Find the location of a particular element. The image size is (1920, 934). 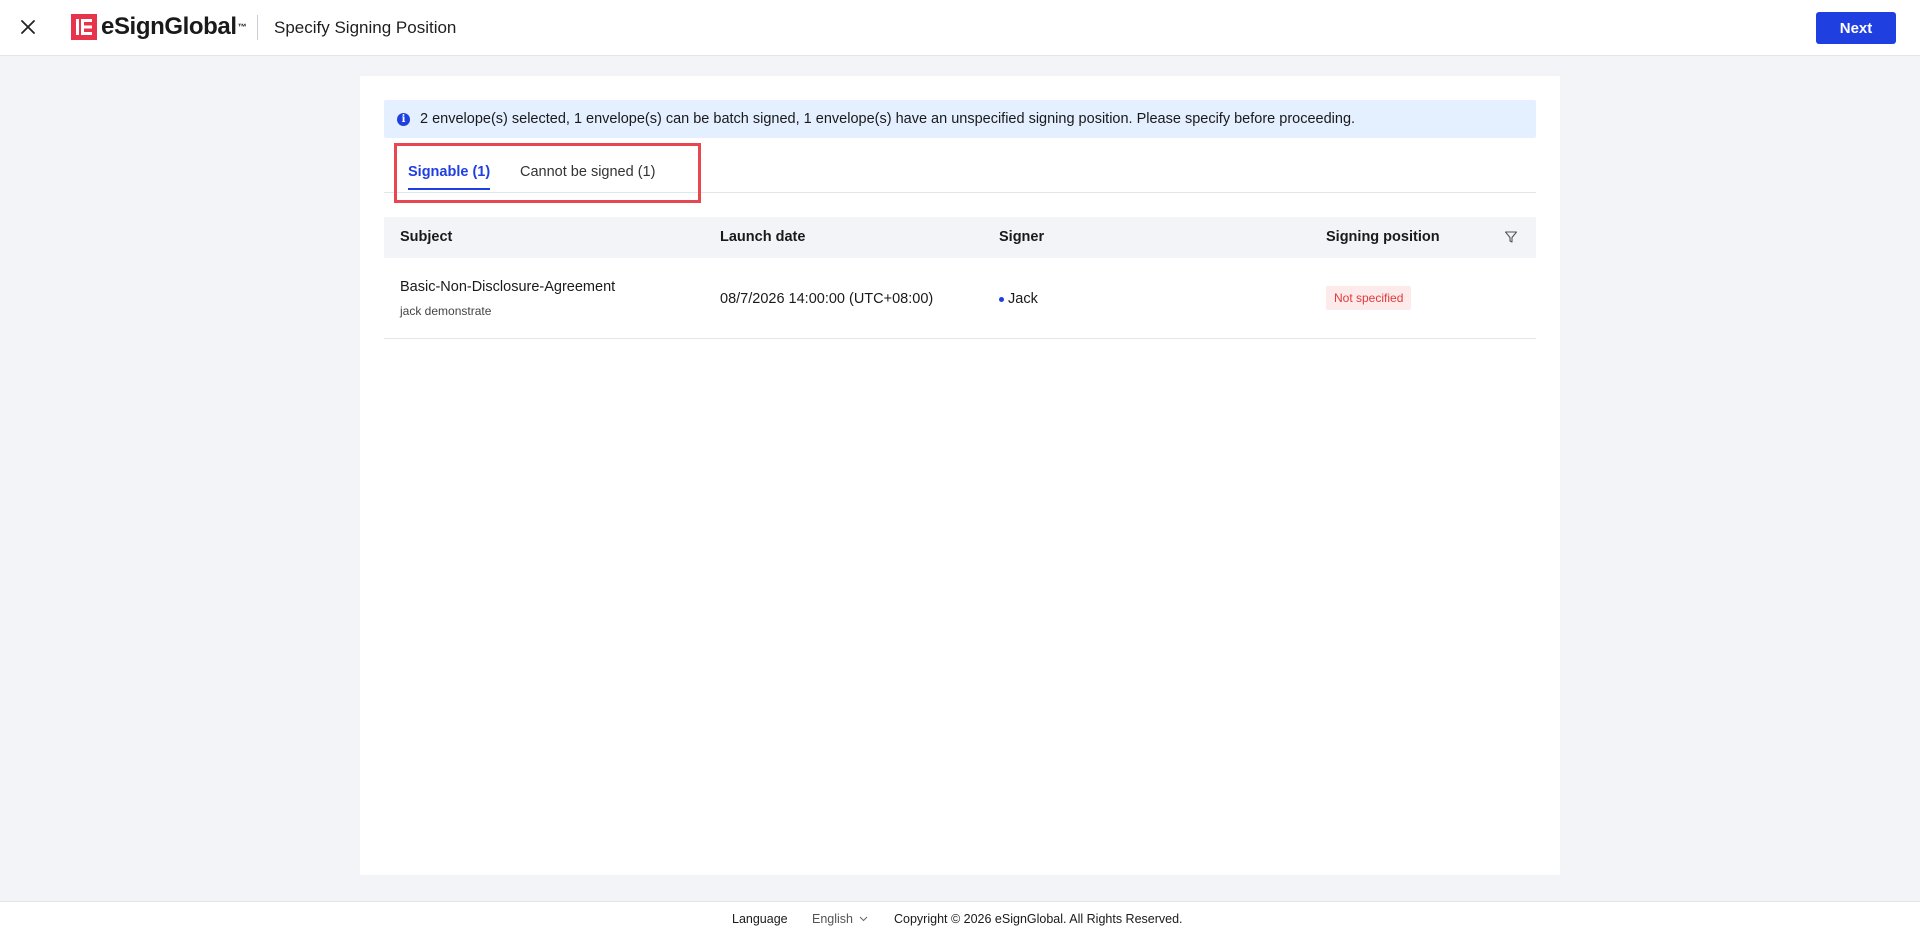

row-signer: Jack is located at coordinates (1018, 299).